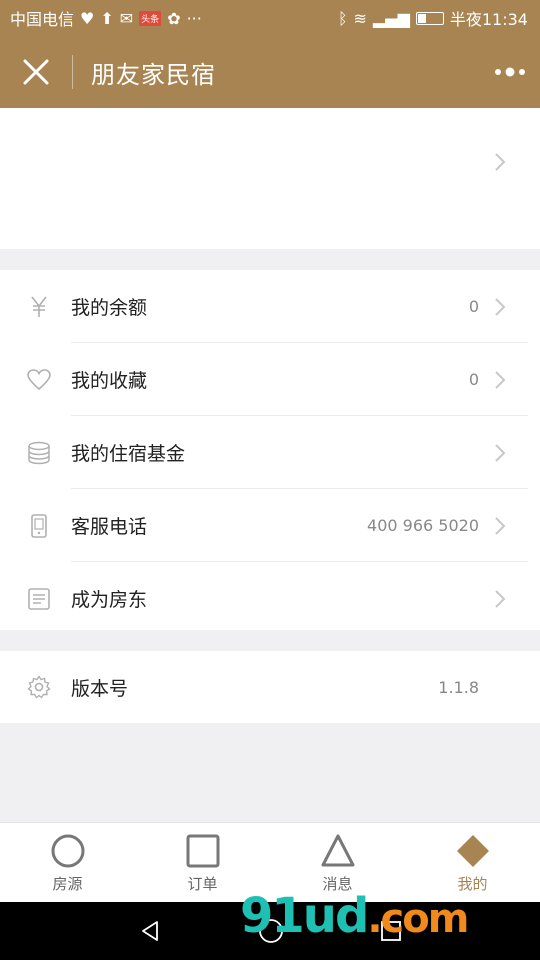 This screenshot has width=540, height=960. I want to click on menu-item-balance: 我的余额 0, so click(270, 306).